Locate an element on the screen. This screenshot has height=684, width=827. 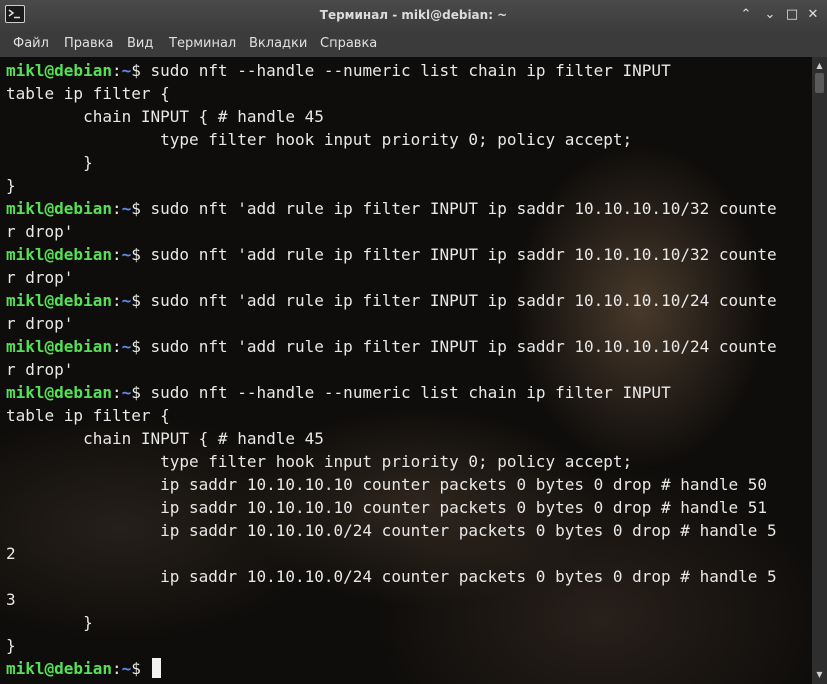
menu-edit: Правка is located at coordinates (88, 44).